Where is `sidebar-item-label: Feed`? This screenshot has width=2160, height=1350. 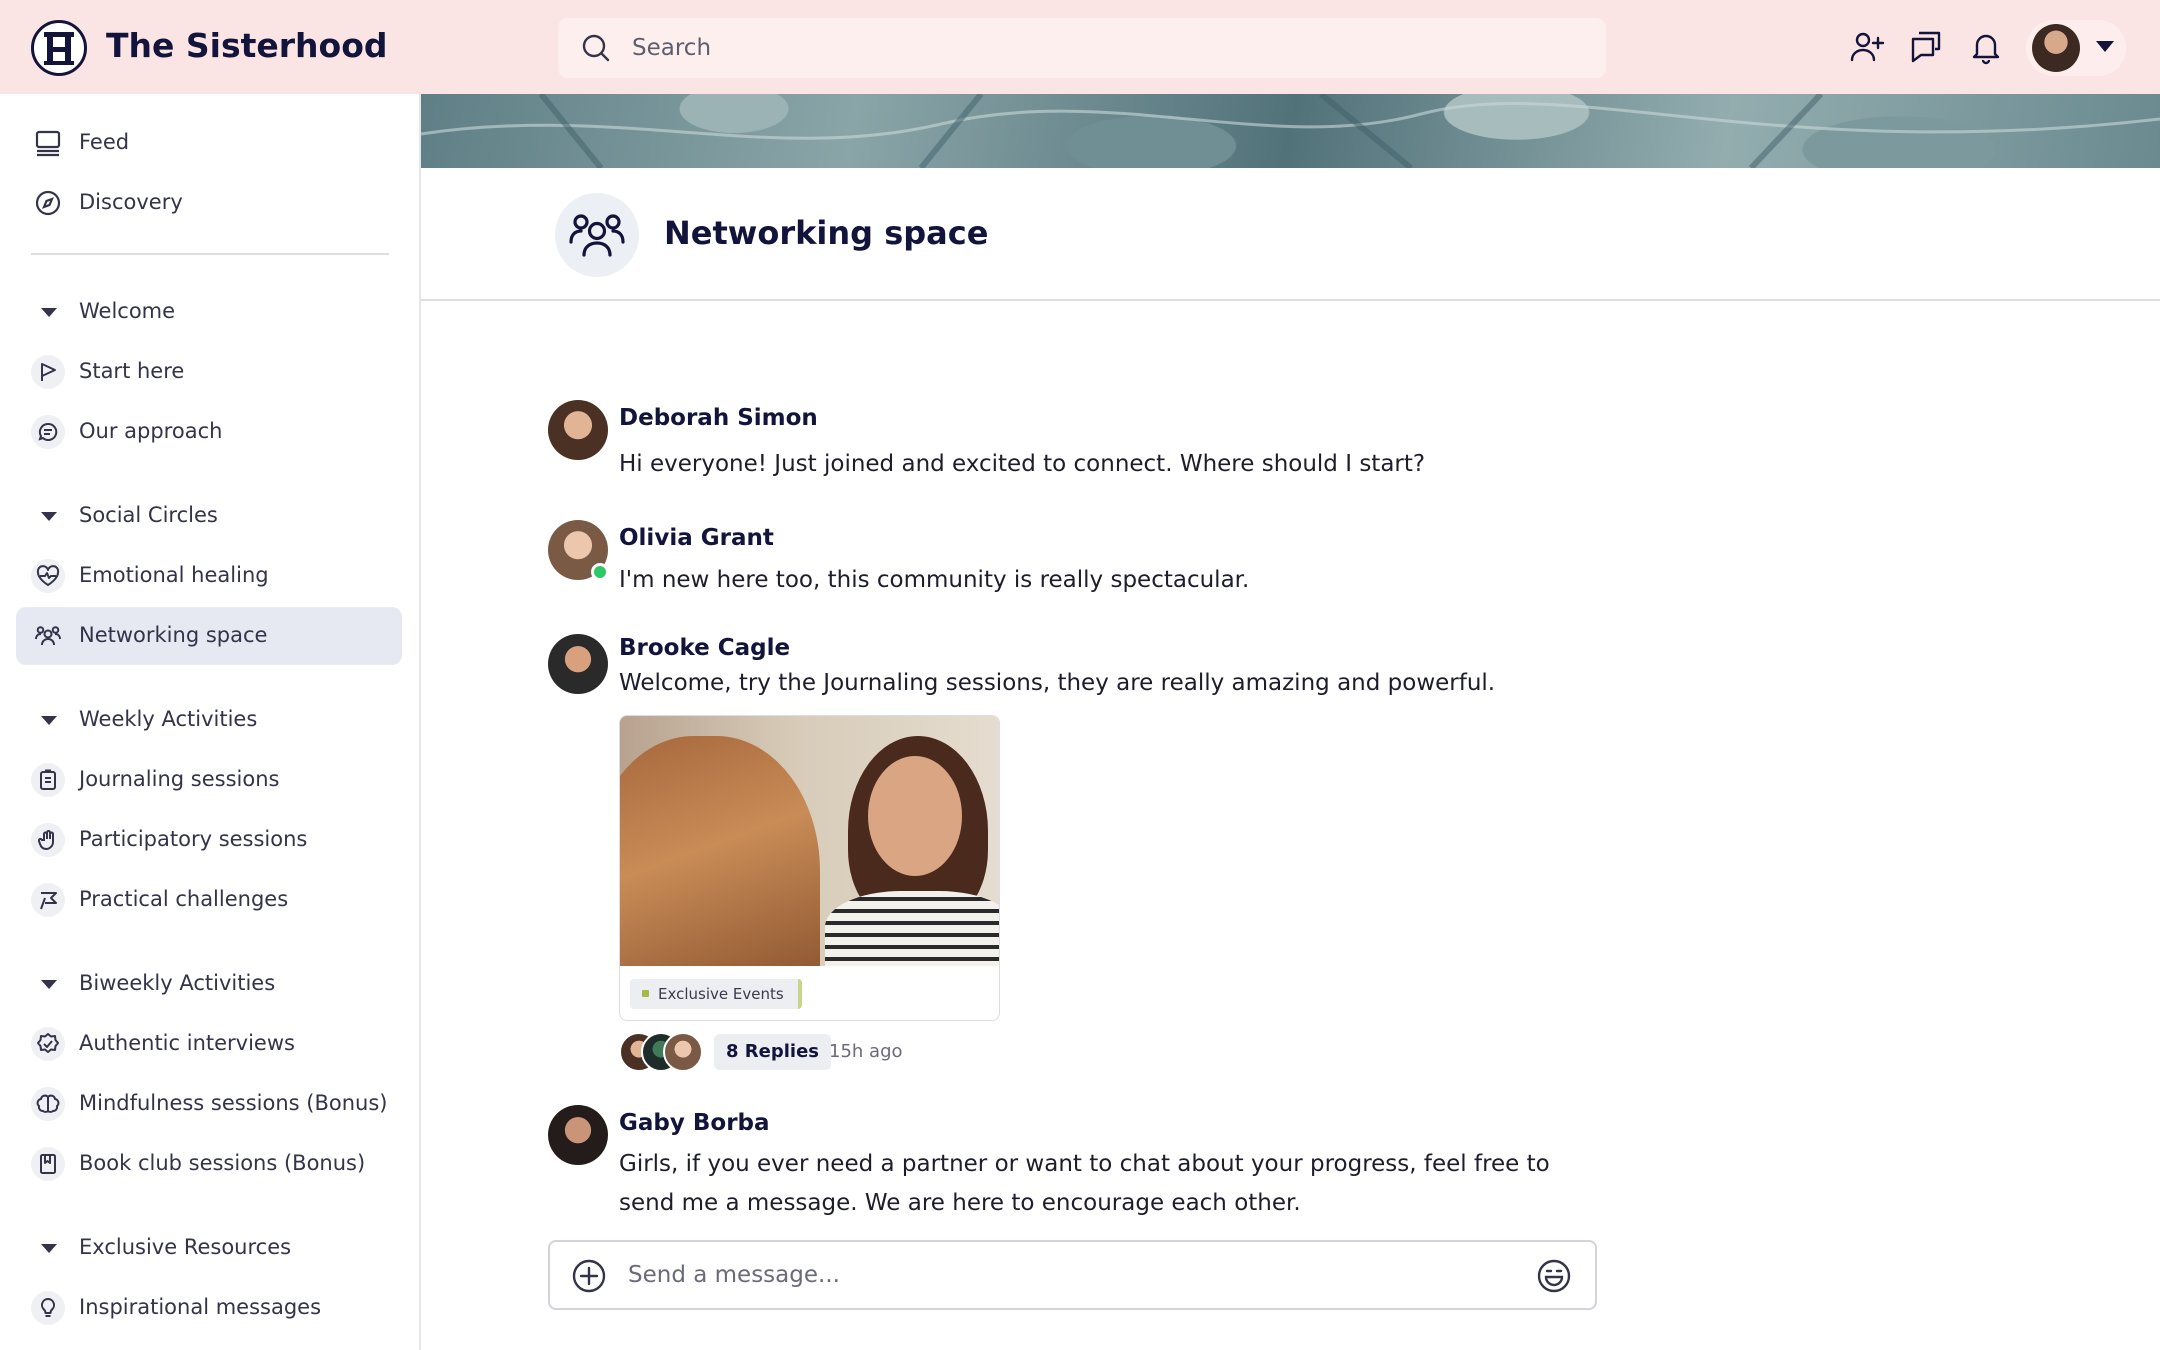
sidebar-item-label: Feed is located at coordinates (104, 142).